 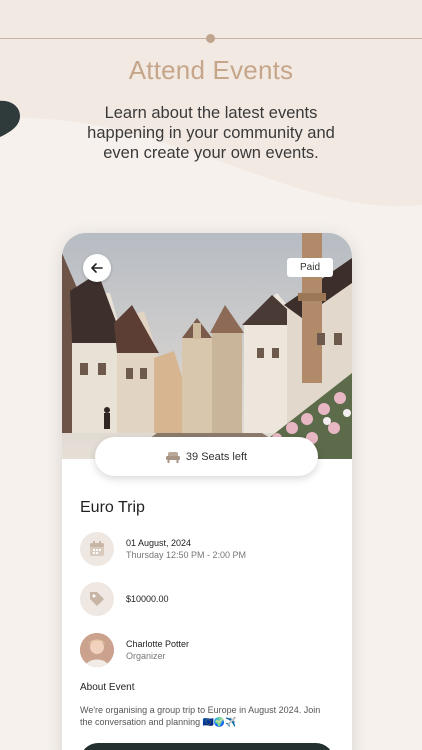 I want to click on event-price-row: $10000.00, so click(x=124, y=599).